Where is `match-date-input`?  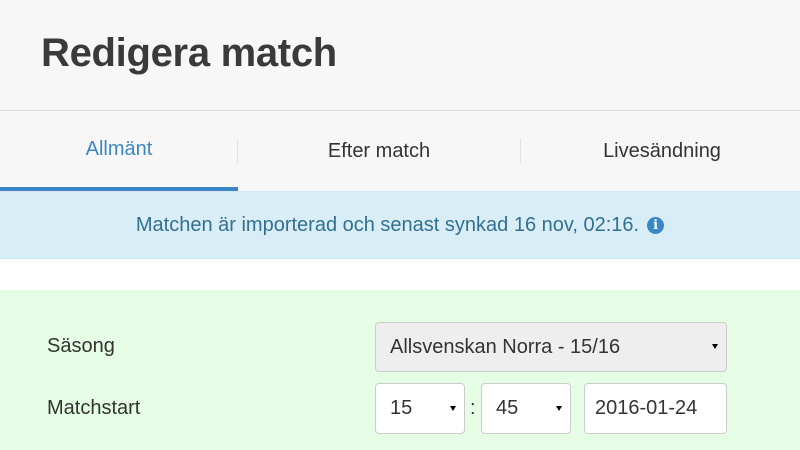
match-date-input is located at coordinates (655, 408).